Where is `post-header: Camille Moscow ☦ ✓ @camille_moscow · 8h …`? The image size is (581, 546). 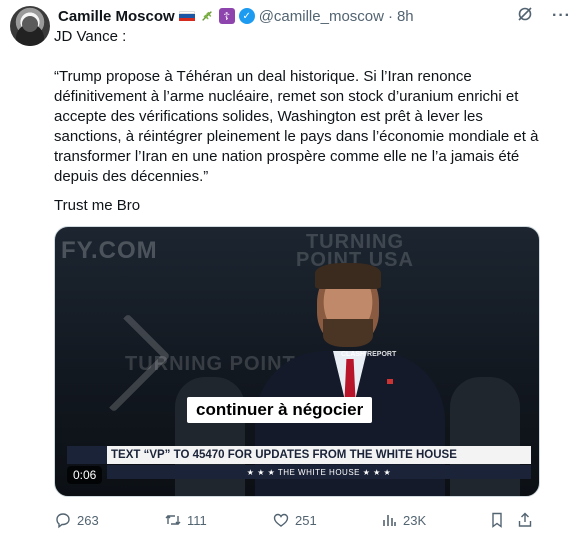 post-header: Camille Moscow ☦ ✓ @camille_moscow · 8h … is located at coordinates (314, 16).